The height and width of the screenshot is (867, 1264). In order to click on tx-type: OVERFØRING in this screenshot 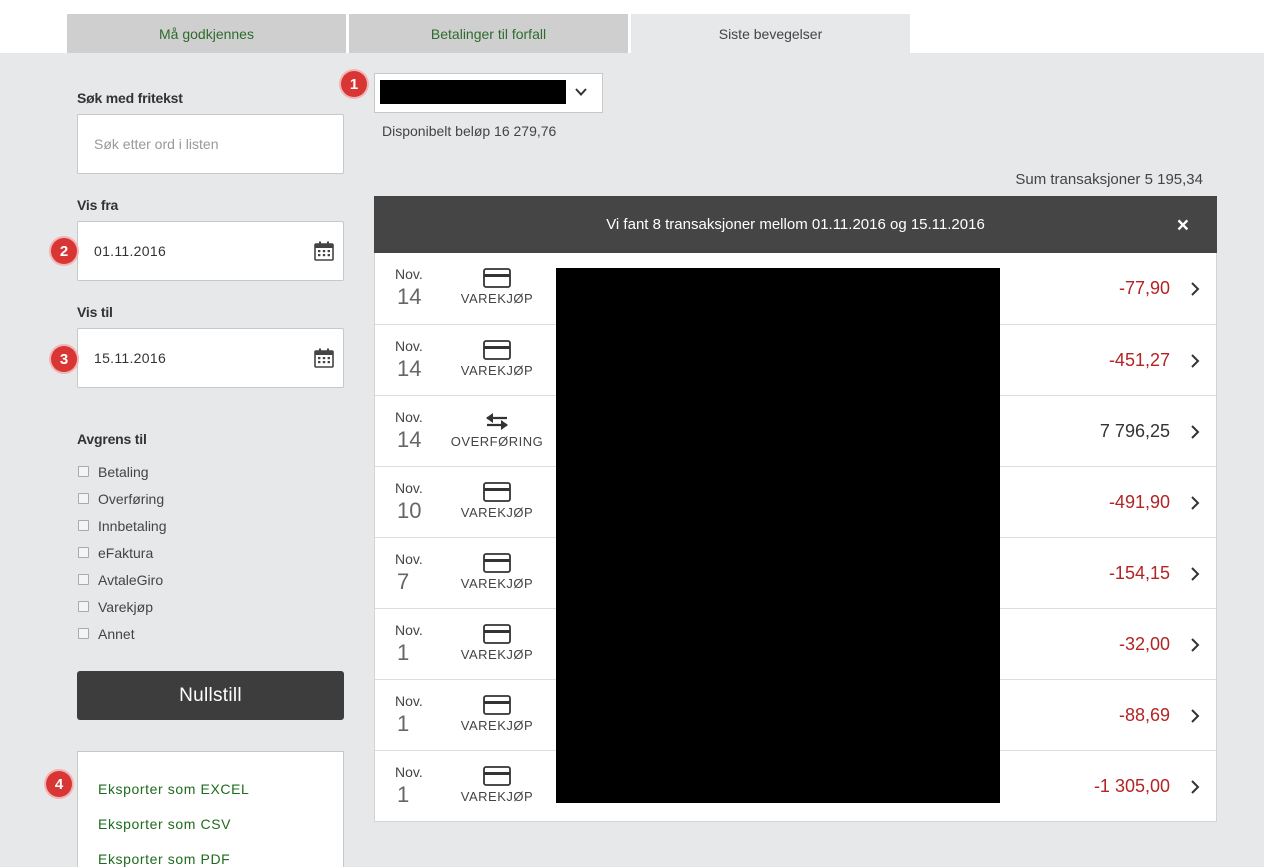, I will do `click(497, 441)`.